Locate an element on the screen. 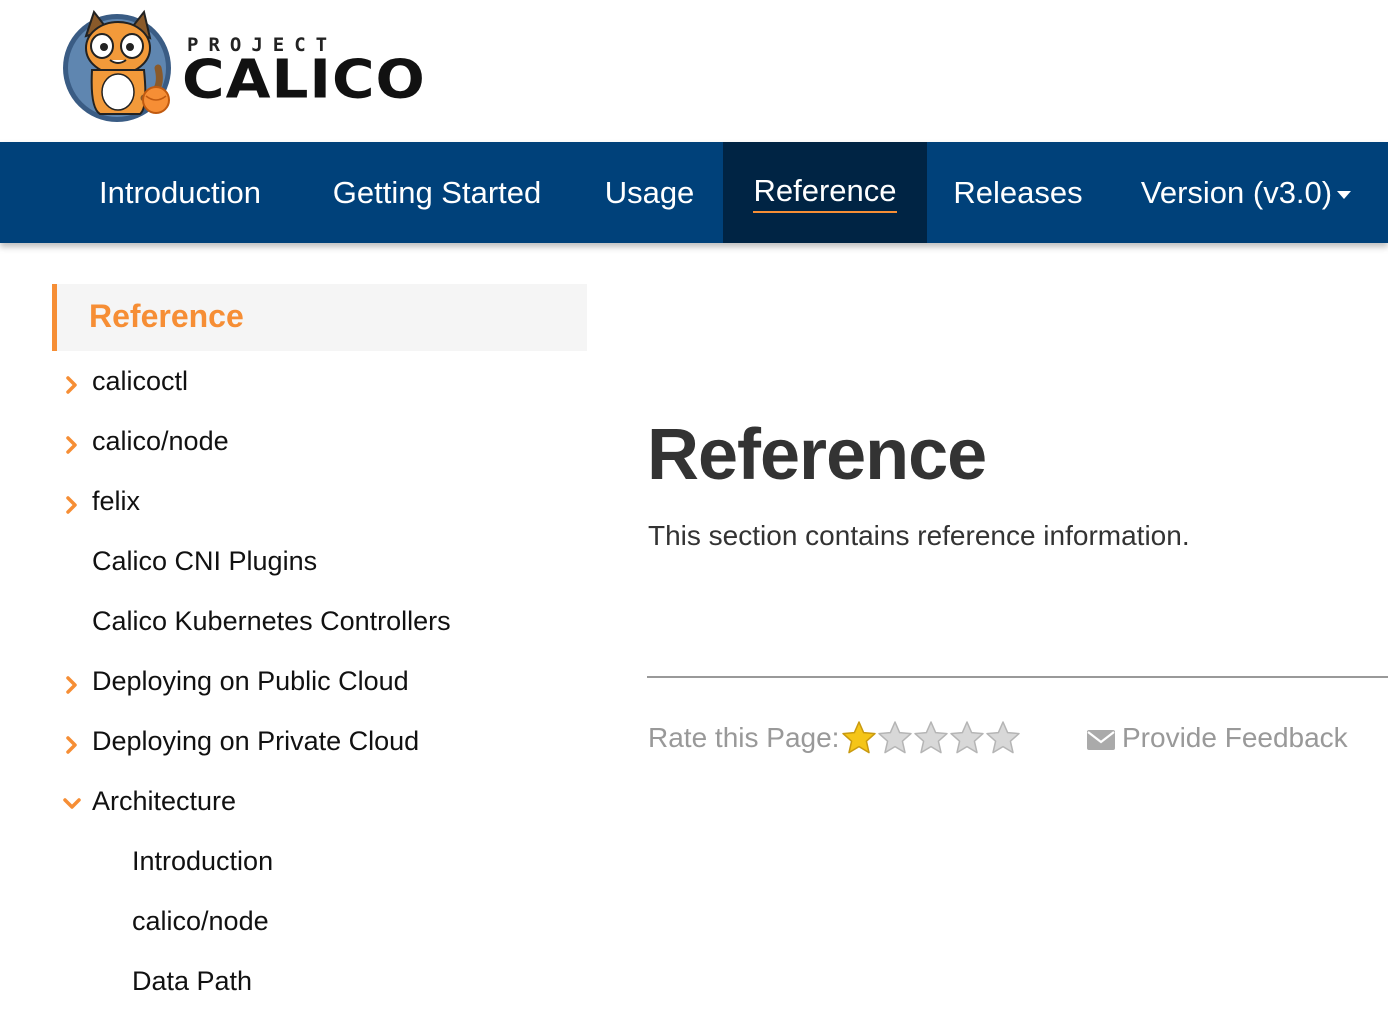 The width and height of the screenshot is (1388, 1016). nav-introduction: Introduction is located at coordinates (180, 192).